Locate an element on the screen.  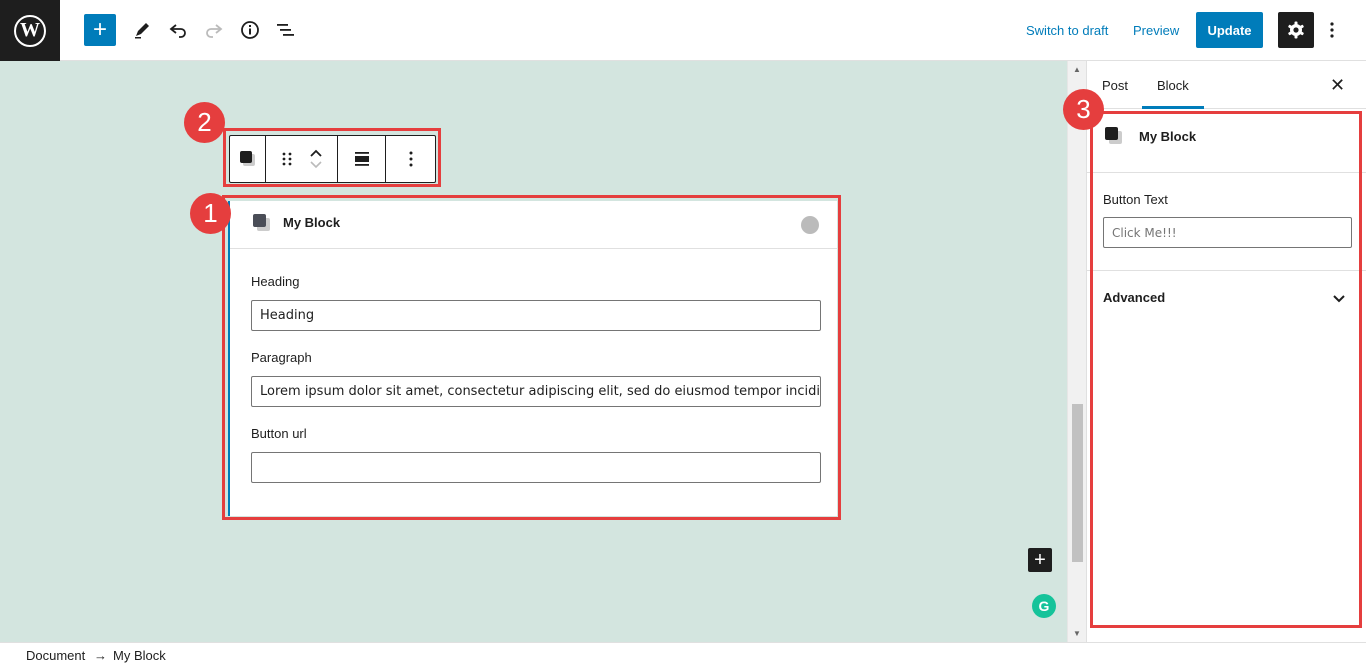
scroll-thumb is located at coordinates (1077, 483).